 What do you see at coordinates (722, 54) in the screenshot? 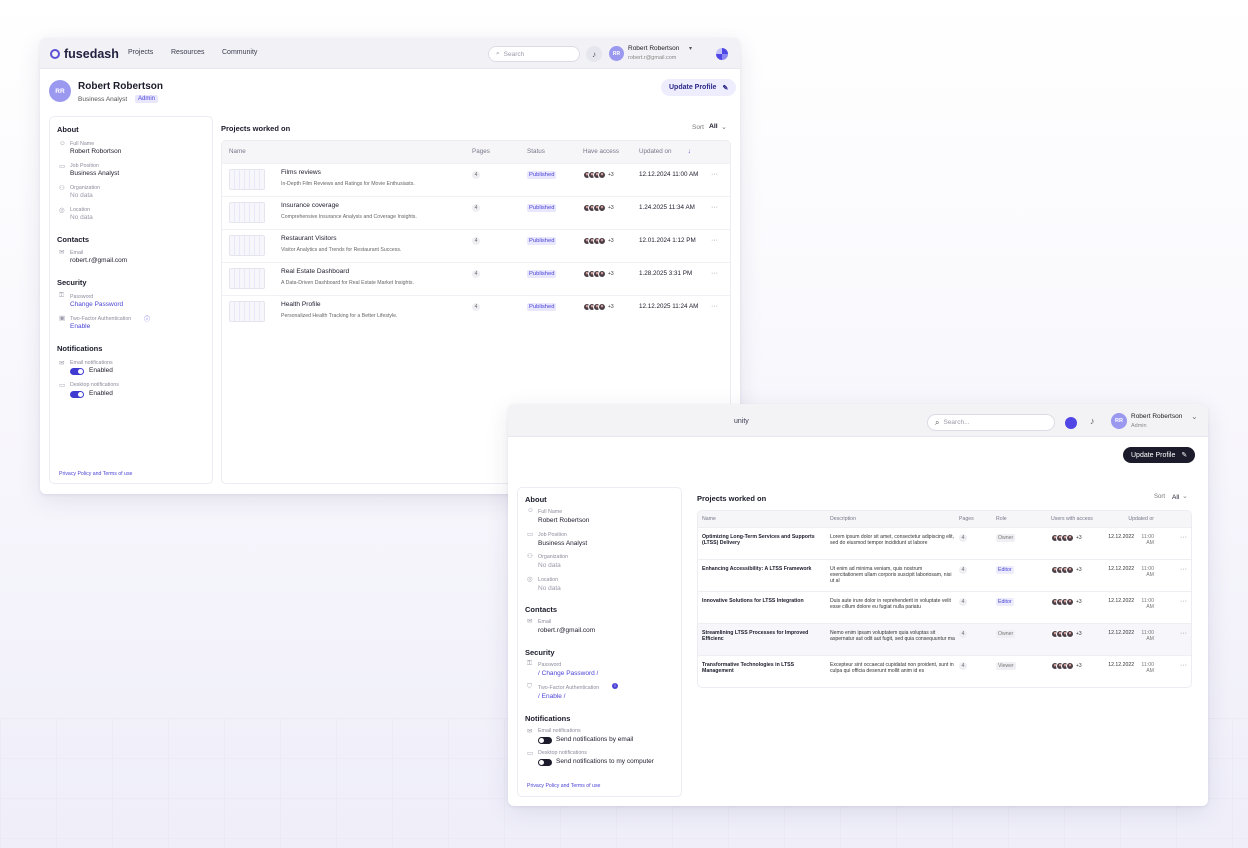
I see `theme-icon` at bounding box center [722, 54].